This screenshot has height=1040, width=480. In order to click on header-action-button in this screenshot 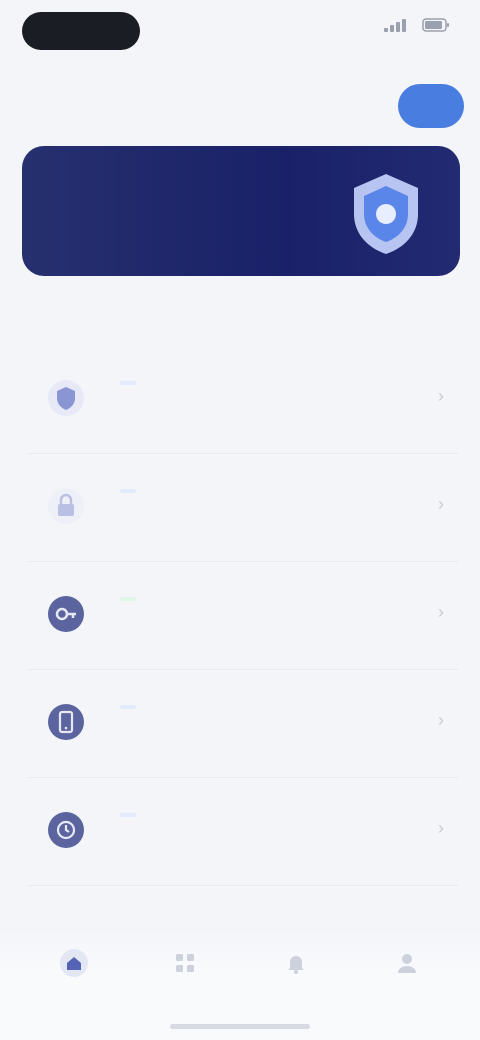, I will do `click(431, 106)`.